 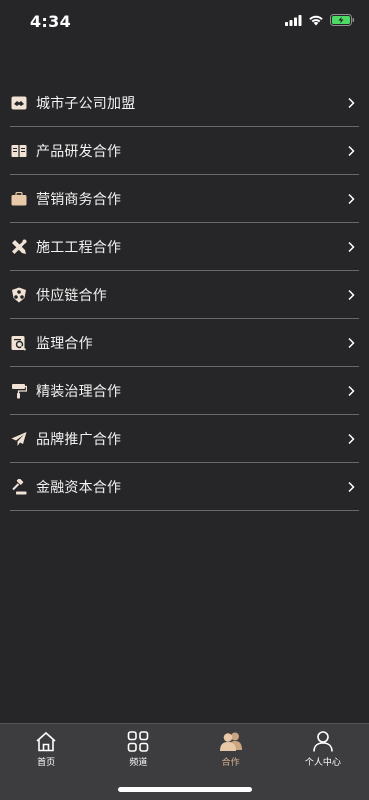 I want to click on battery-charging-icon, so click(x=342, y=20).